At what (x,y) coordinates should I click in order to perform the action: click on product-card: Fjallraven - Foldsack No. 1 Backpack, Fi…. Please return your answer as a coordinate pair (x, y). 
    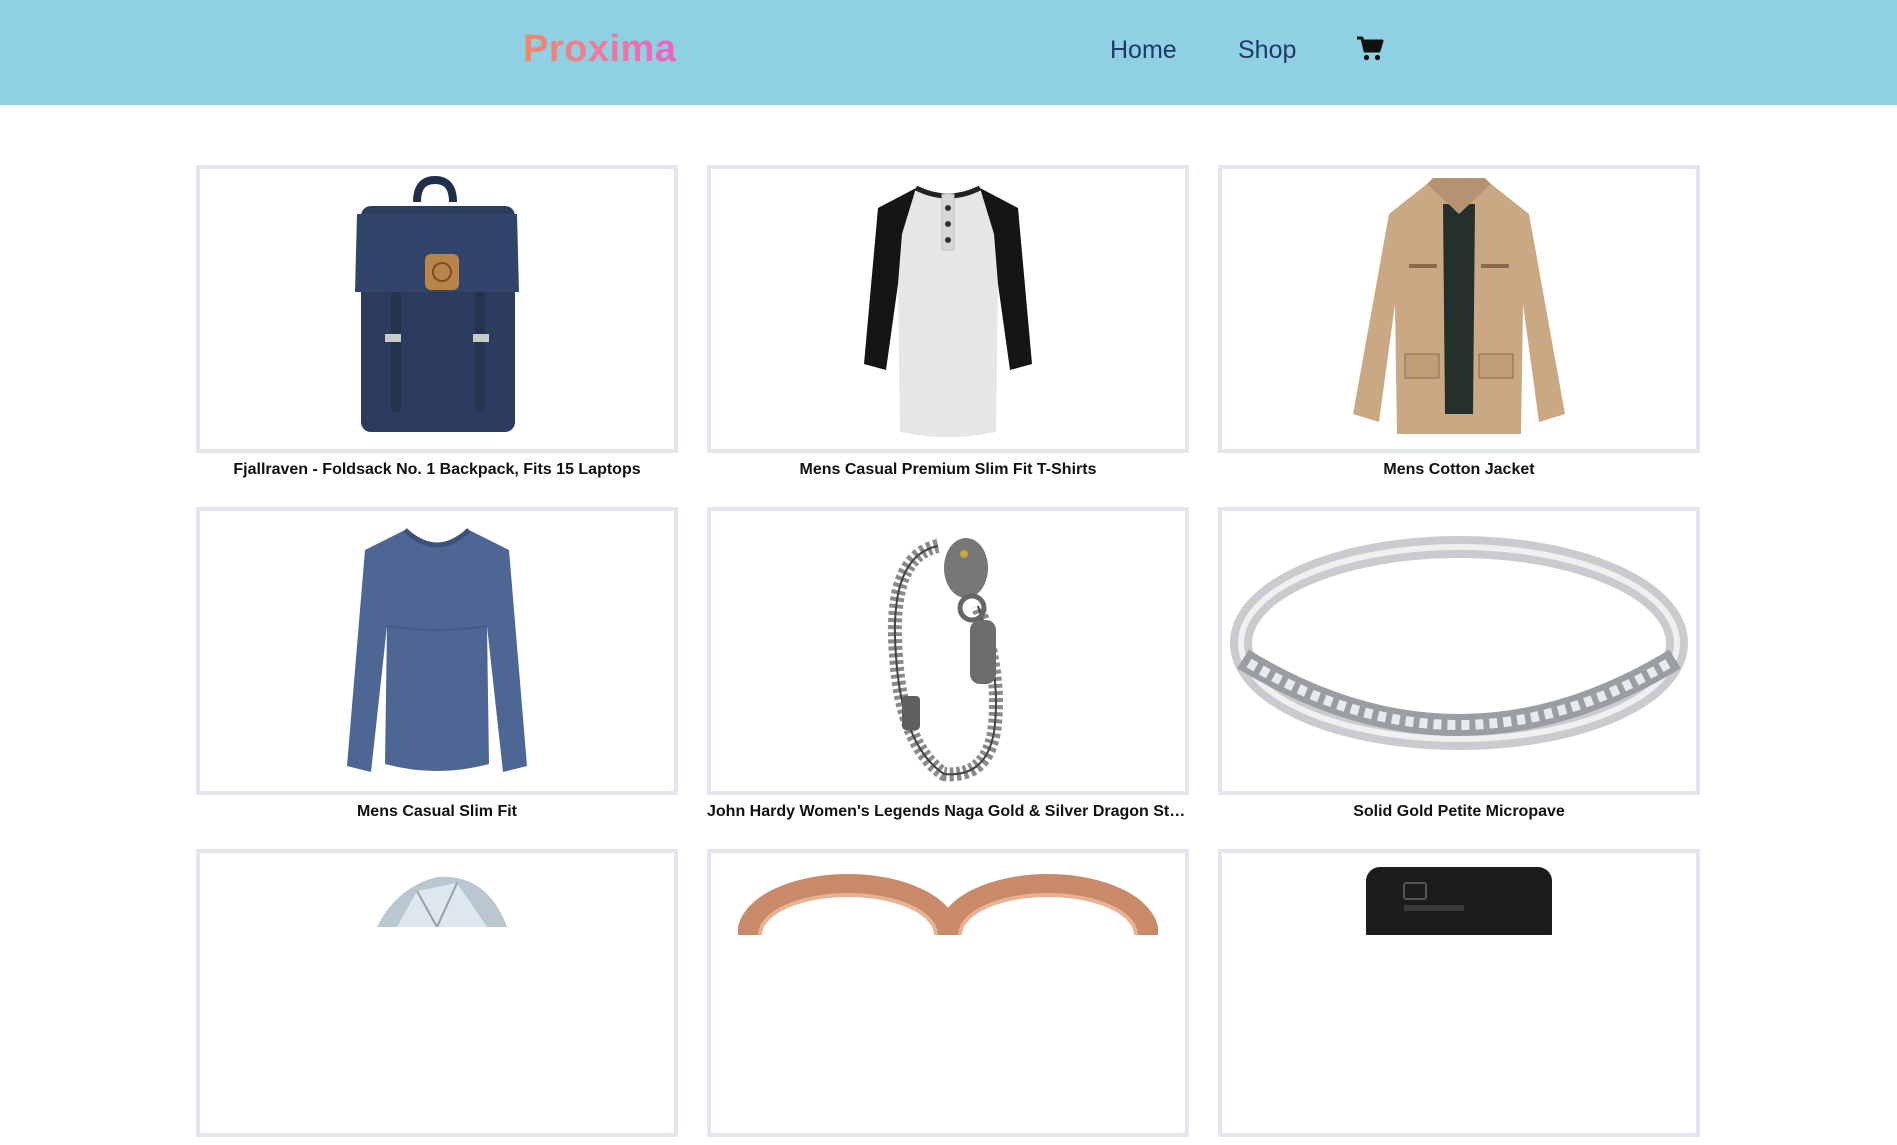
    Looking at the image, I should click on (437, 322).